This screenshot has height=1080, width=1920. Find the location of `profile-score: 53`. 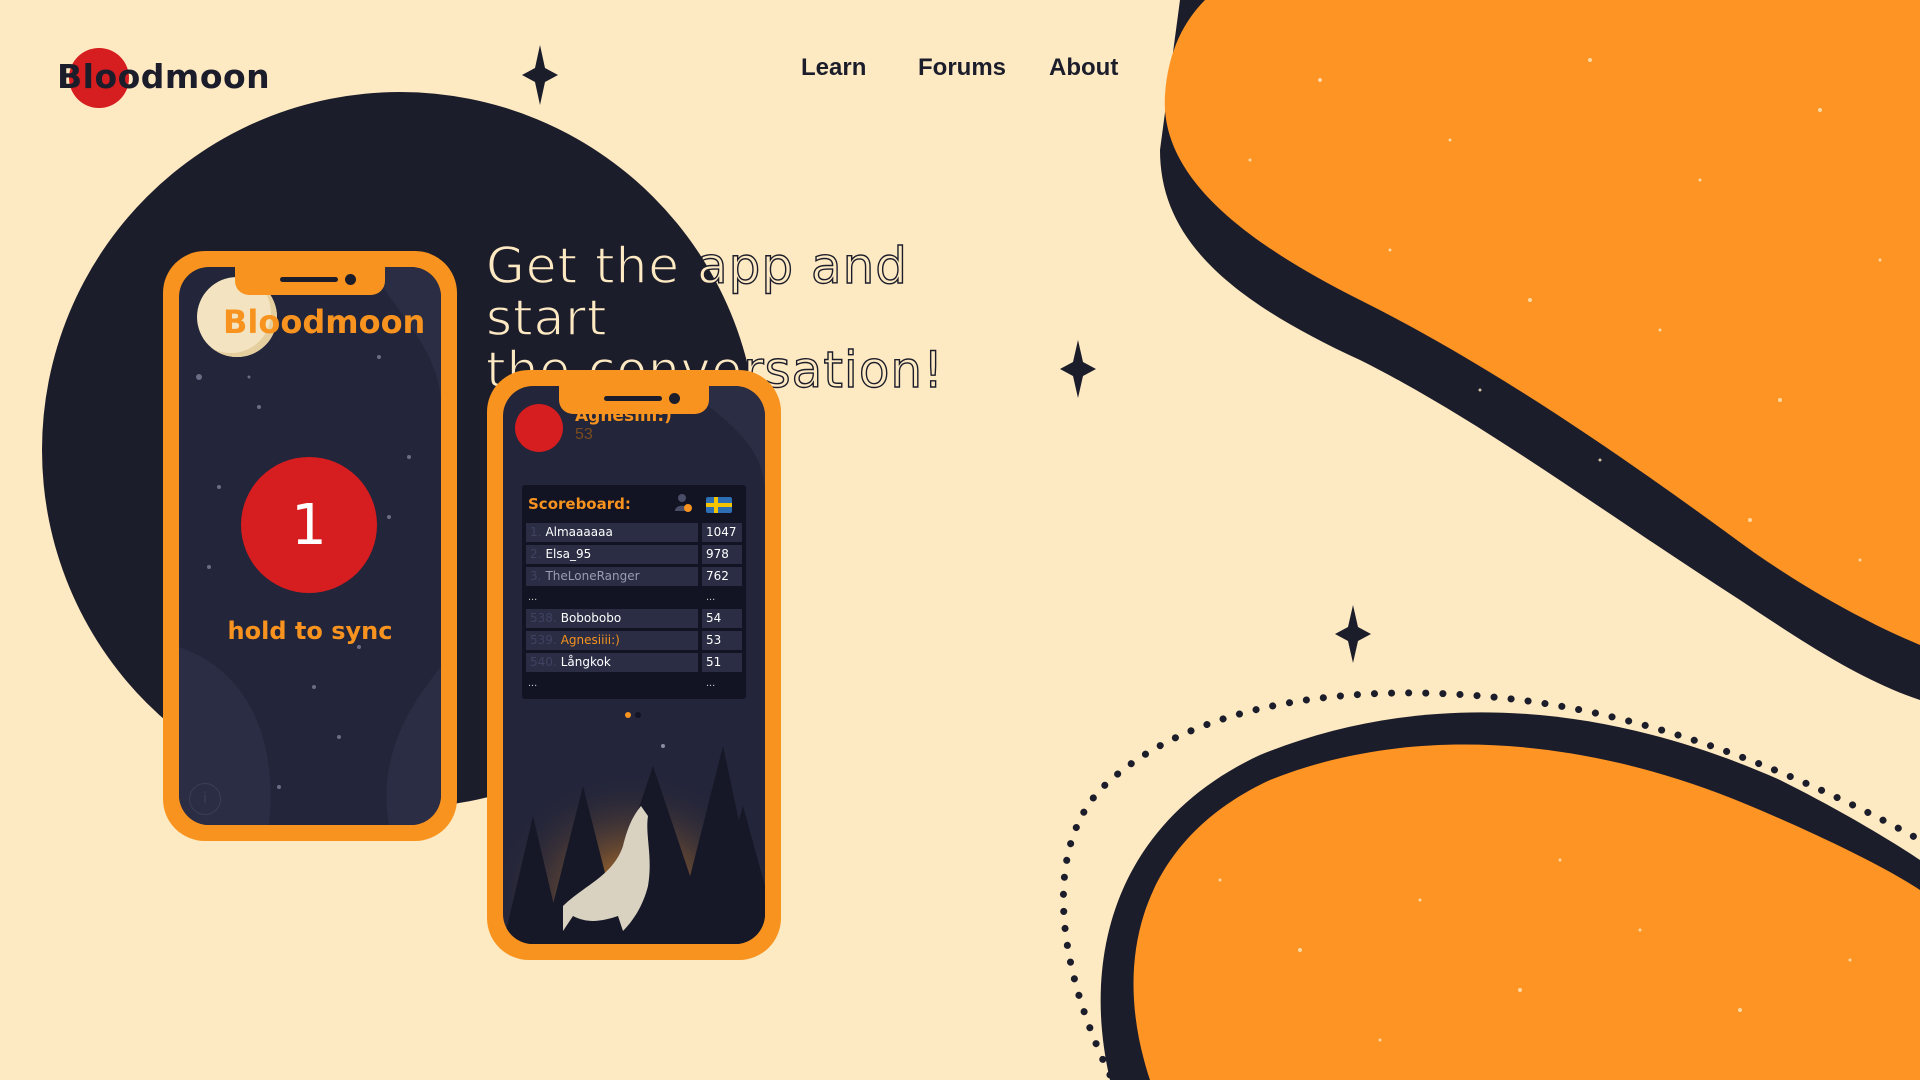

profile-score: 53 is located at coordinates (584, 434).